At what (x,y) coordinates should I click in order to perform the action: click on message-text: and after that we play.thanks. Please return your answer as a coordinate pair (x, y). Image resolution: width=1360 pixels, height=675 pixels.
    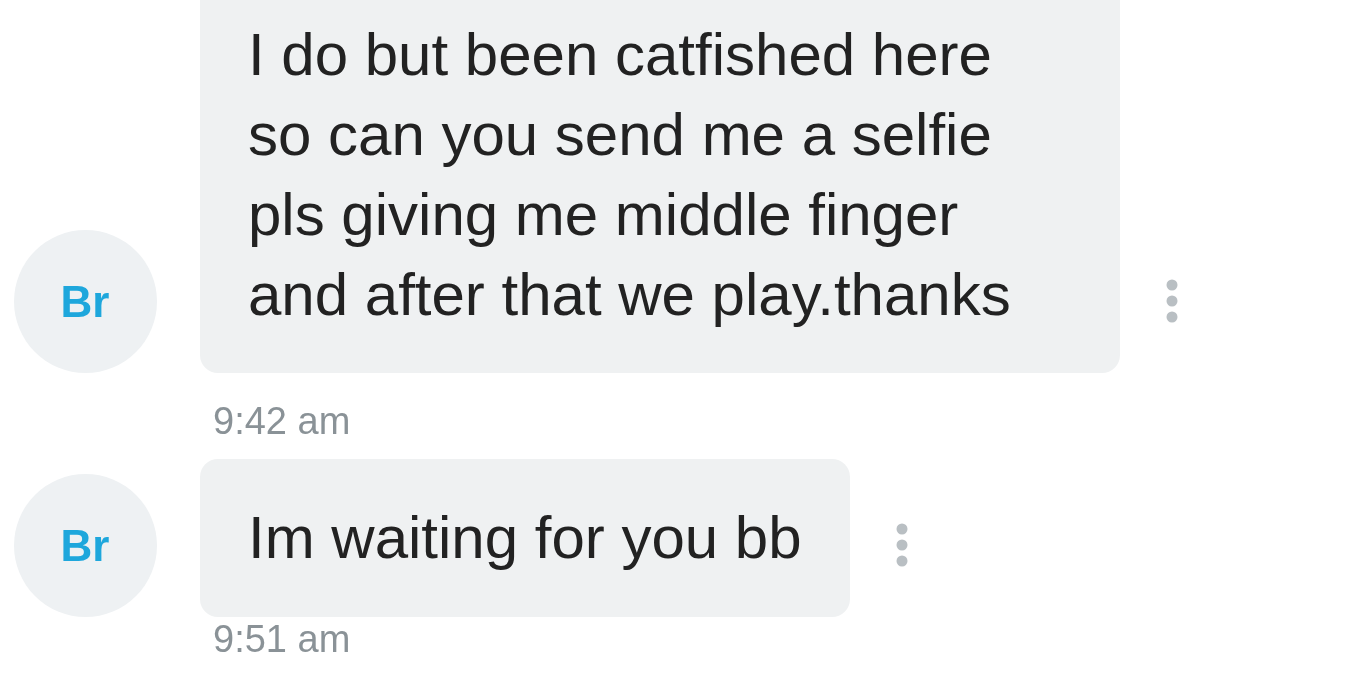
    Looking at the image, I should click on (630, 295).